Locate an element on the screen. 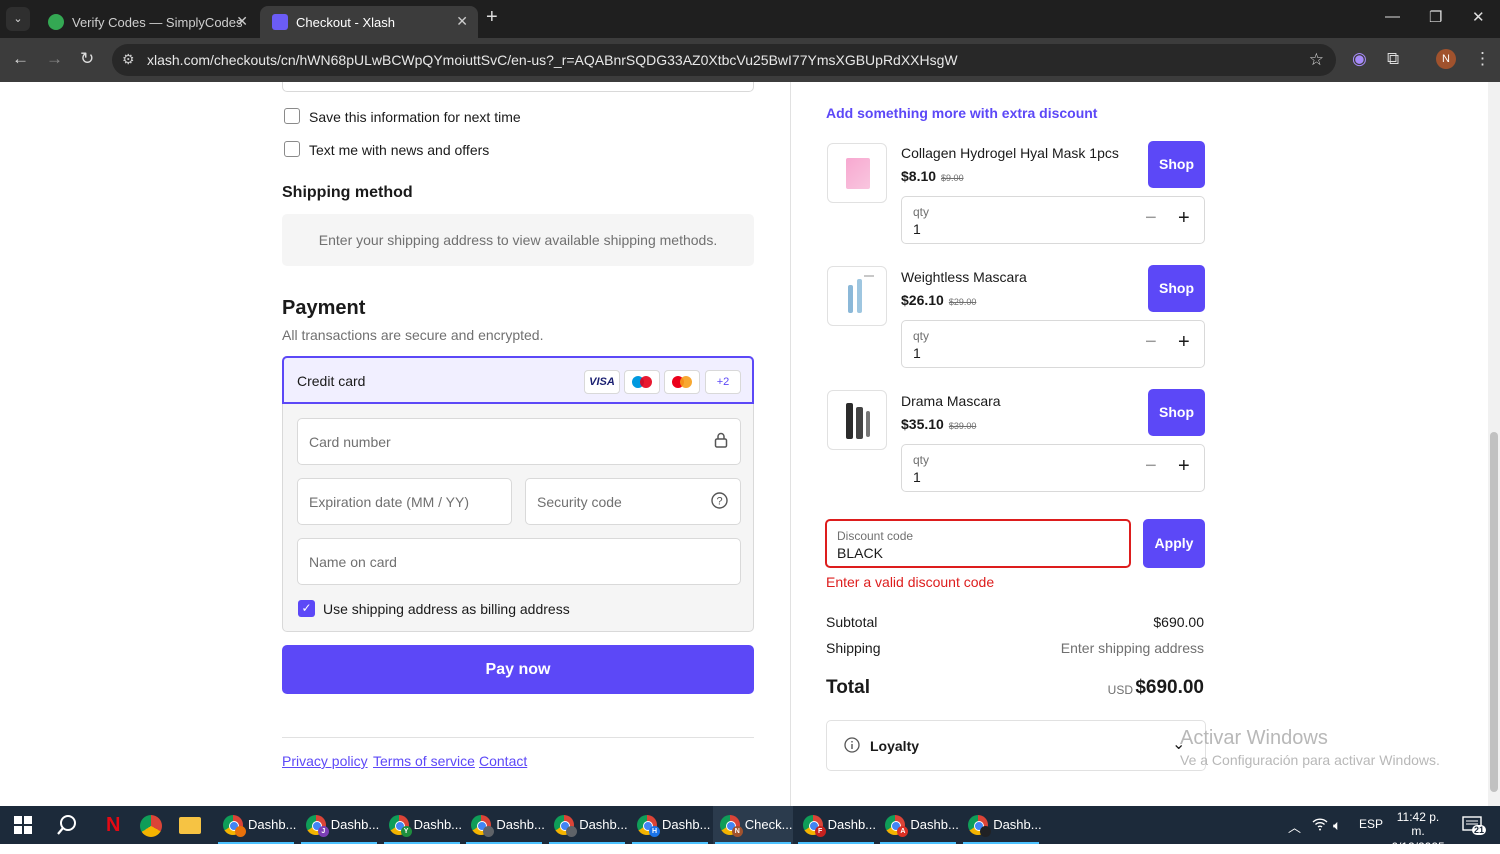  current-price: $8.10 is located at coordinates (919, 176).